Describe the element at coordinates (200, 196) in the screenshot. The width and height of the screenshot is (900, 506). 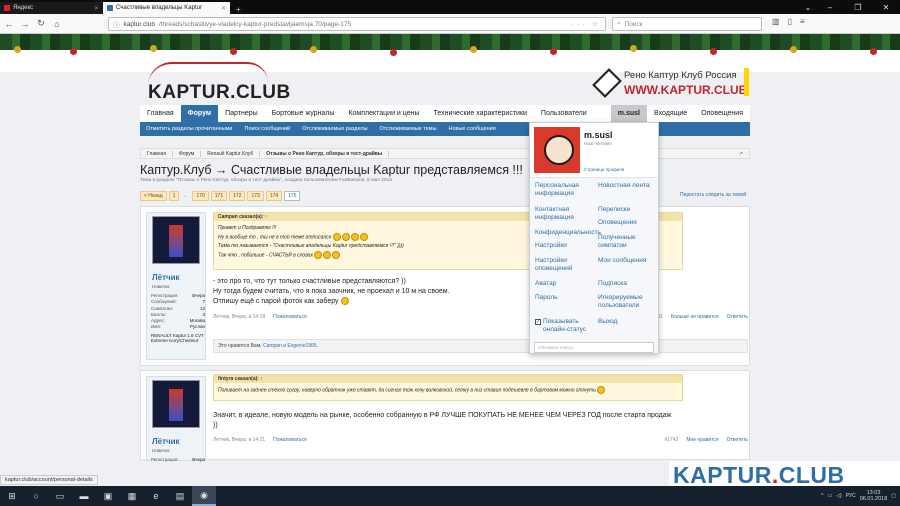
I see `pager-page: 170` at that location.